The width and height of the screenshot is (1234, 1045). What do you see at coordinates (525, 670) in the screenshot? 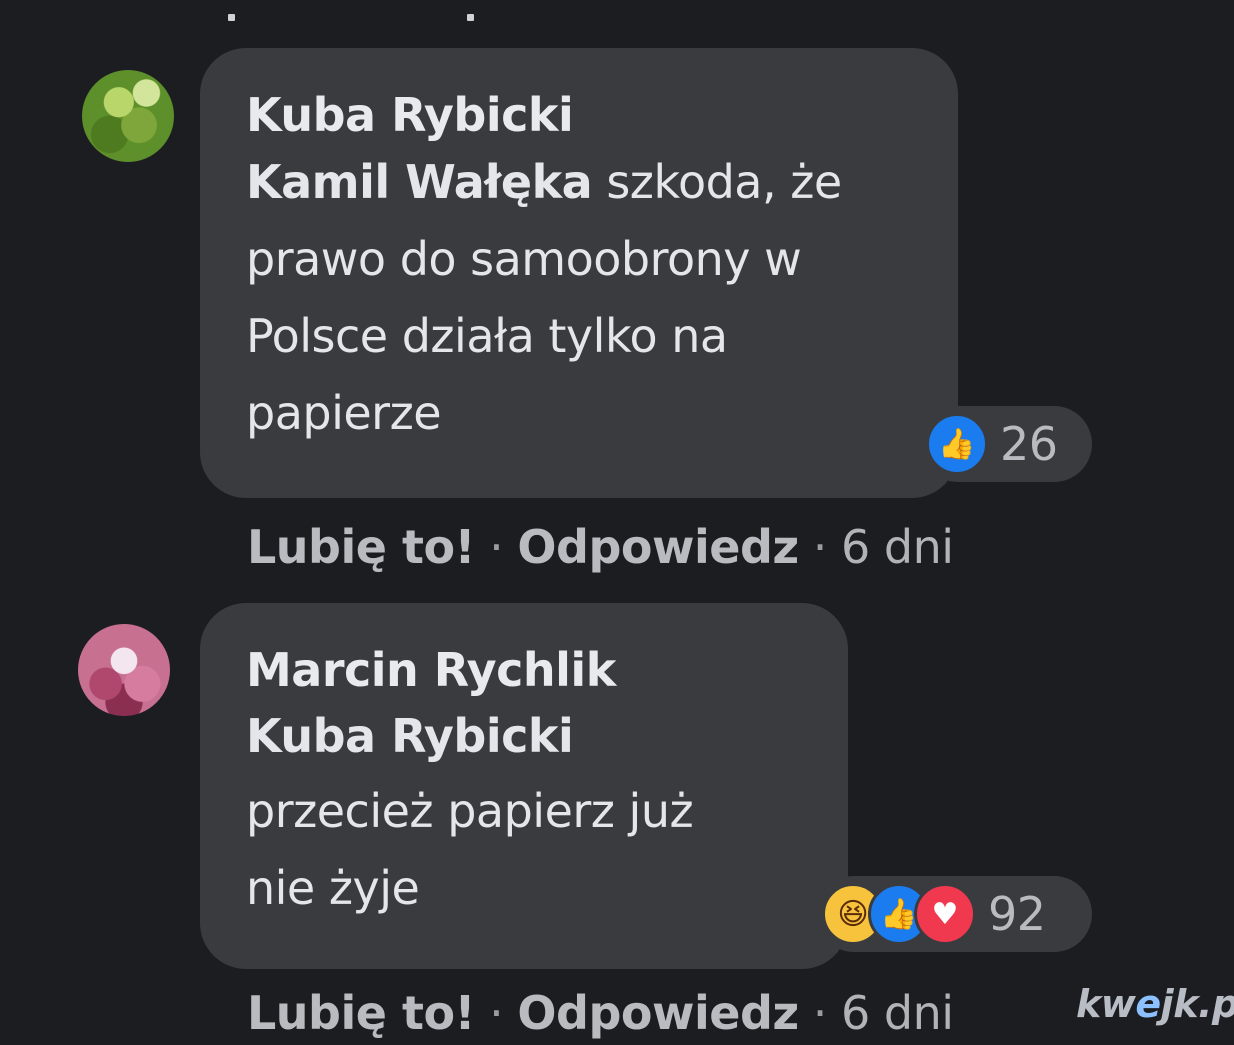
I see `comment-author: Marcin Rychlik` at bounding box center [525, 670].